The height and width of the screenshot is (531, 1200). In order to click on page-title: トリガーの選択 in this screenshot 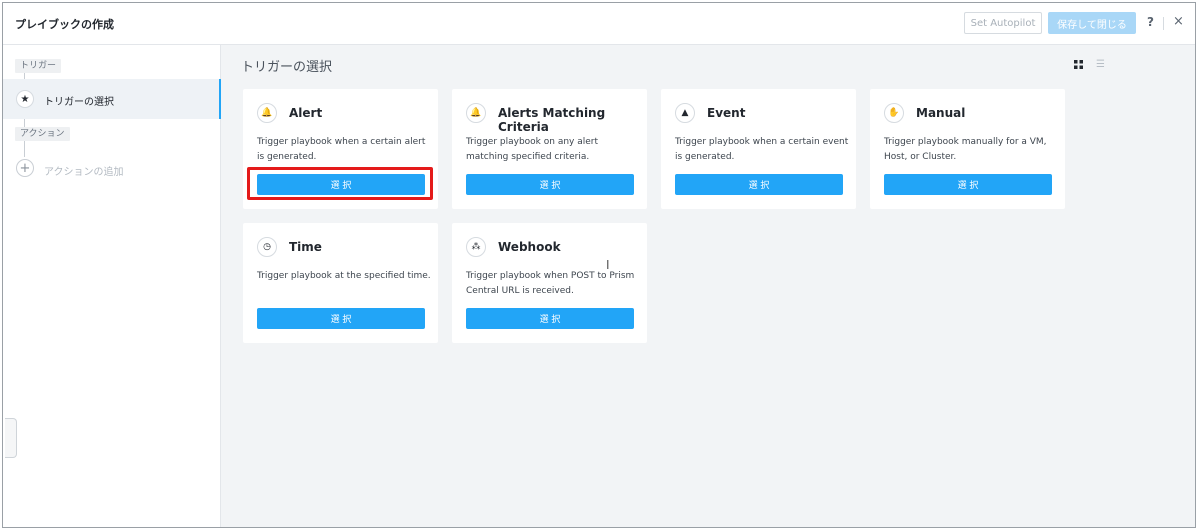, I will do `click(287, 67)`.